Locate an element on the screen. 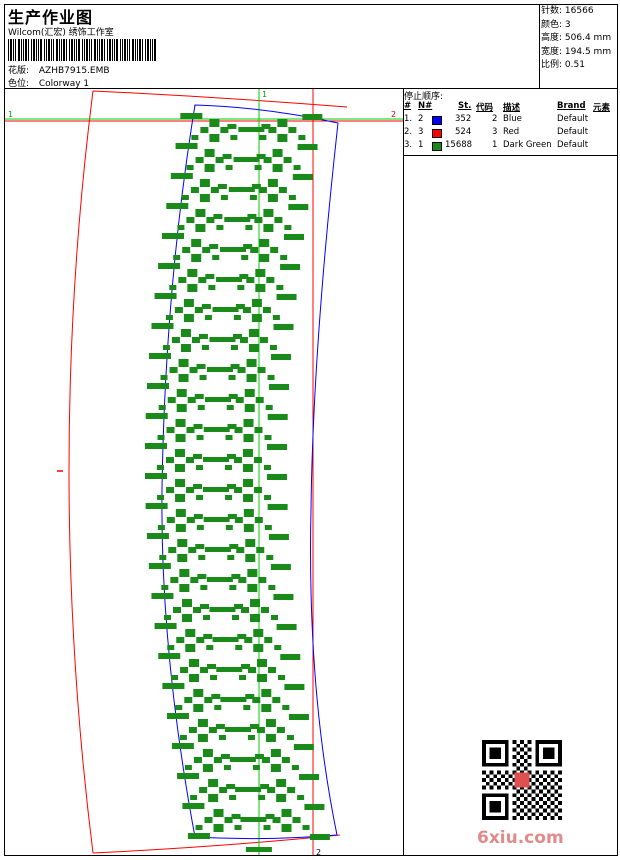 This screenshot has width=620, height=860. row-needle: 3 is located at coordinates (421, 132).